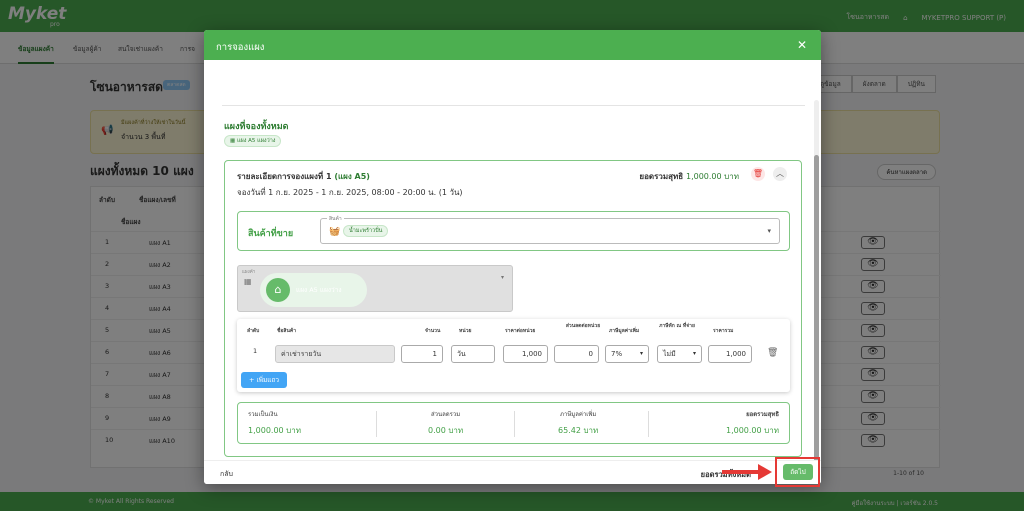 This screenshot has height=511, width=1024. Describe the element at coordinates (256, 127) in the screenshot. I see `section-title: แผงที่จองทั้งหมด` at that location.